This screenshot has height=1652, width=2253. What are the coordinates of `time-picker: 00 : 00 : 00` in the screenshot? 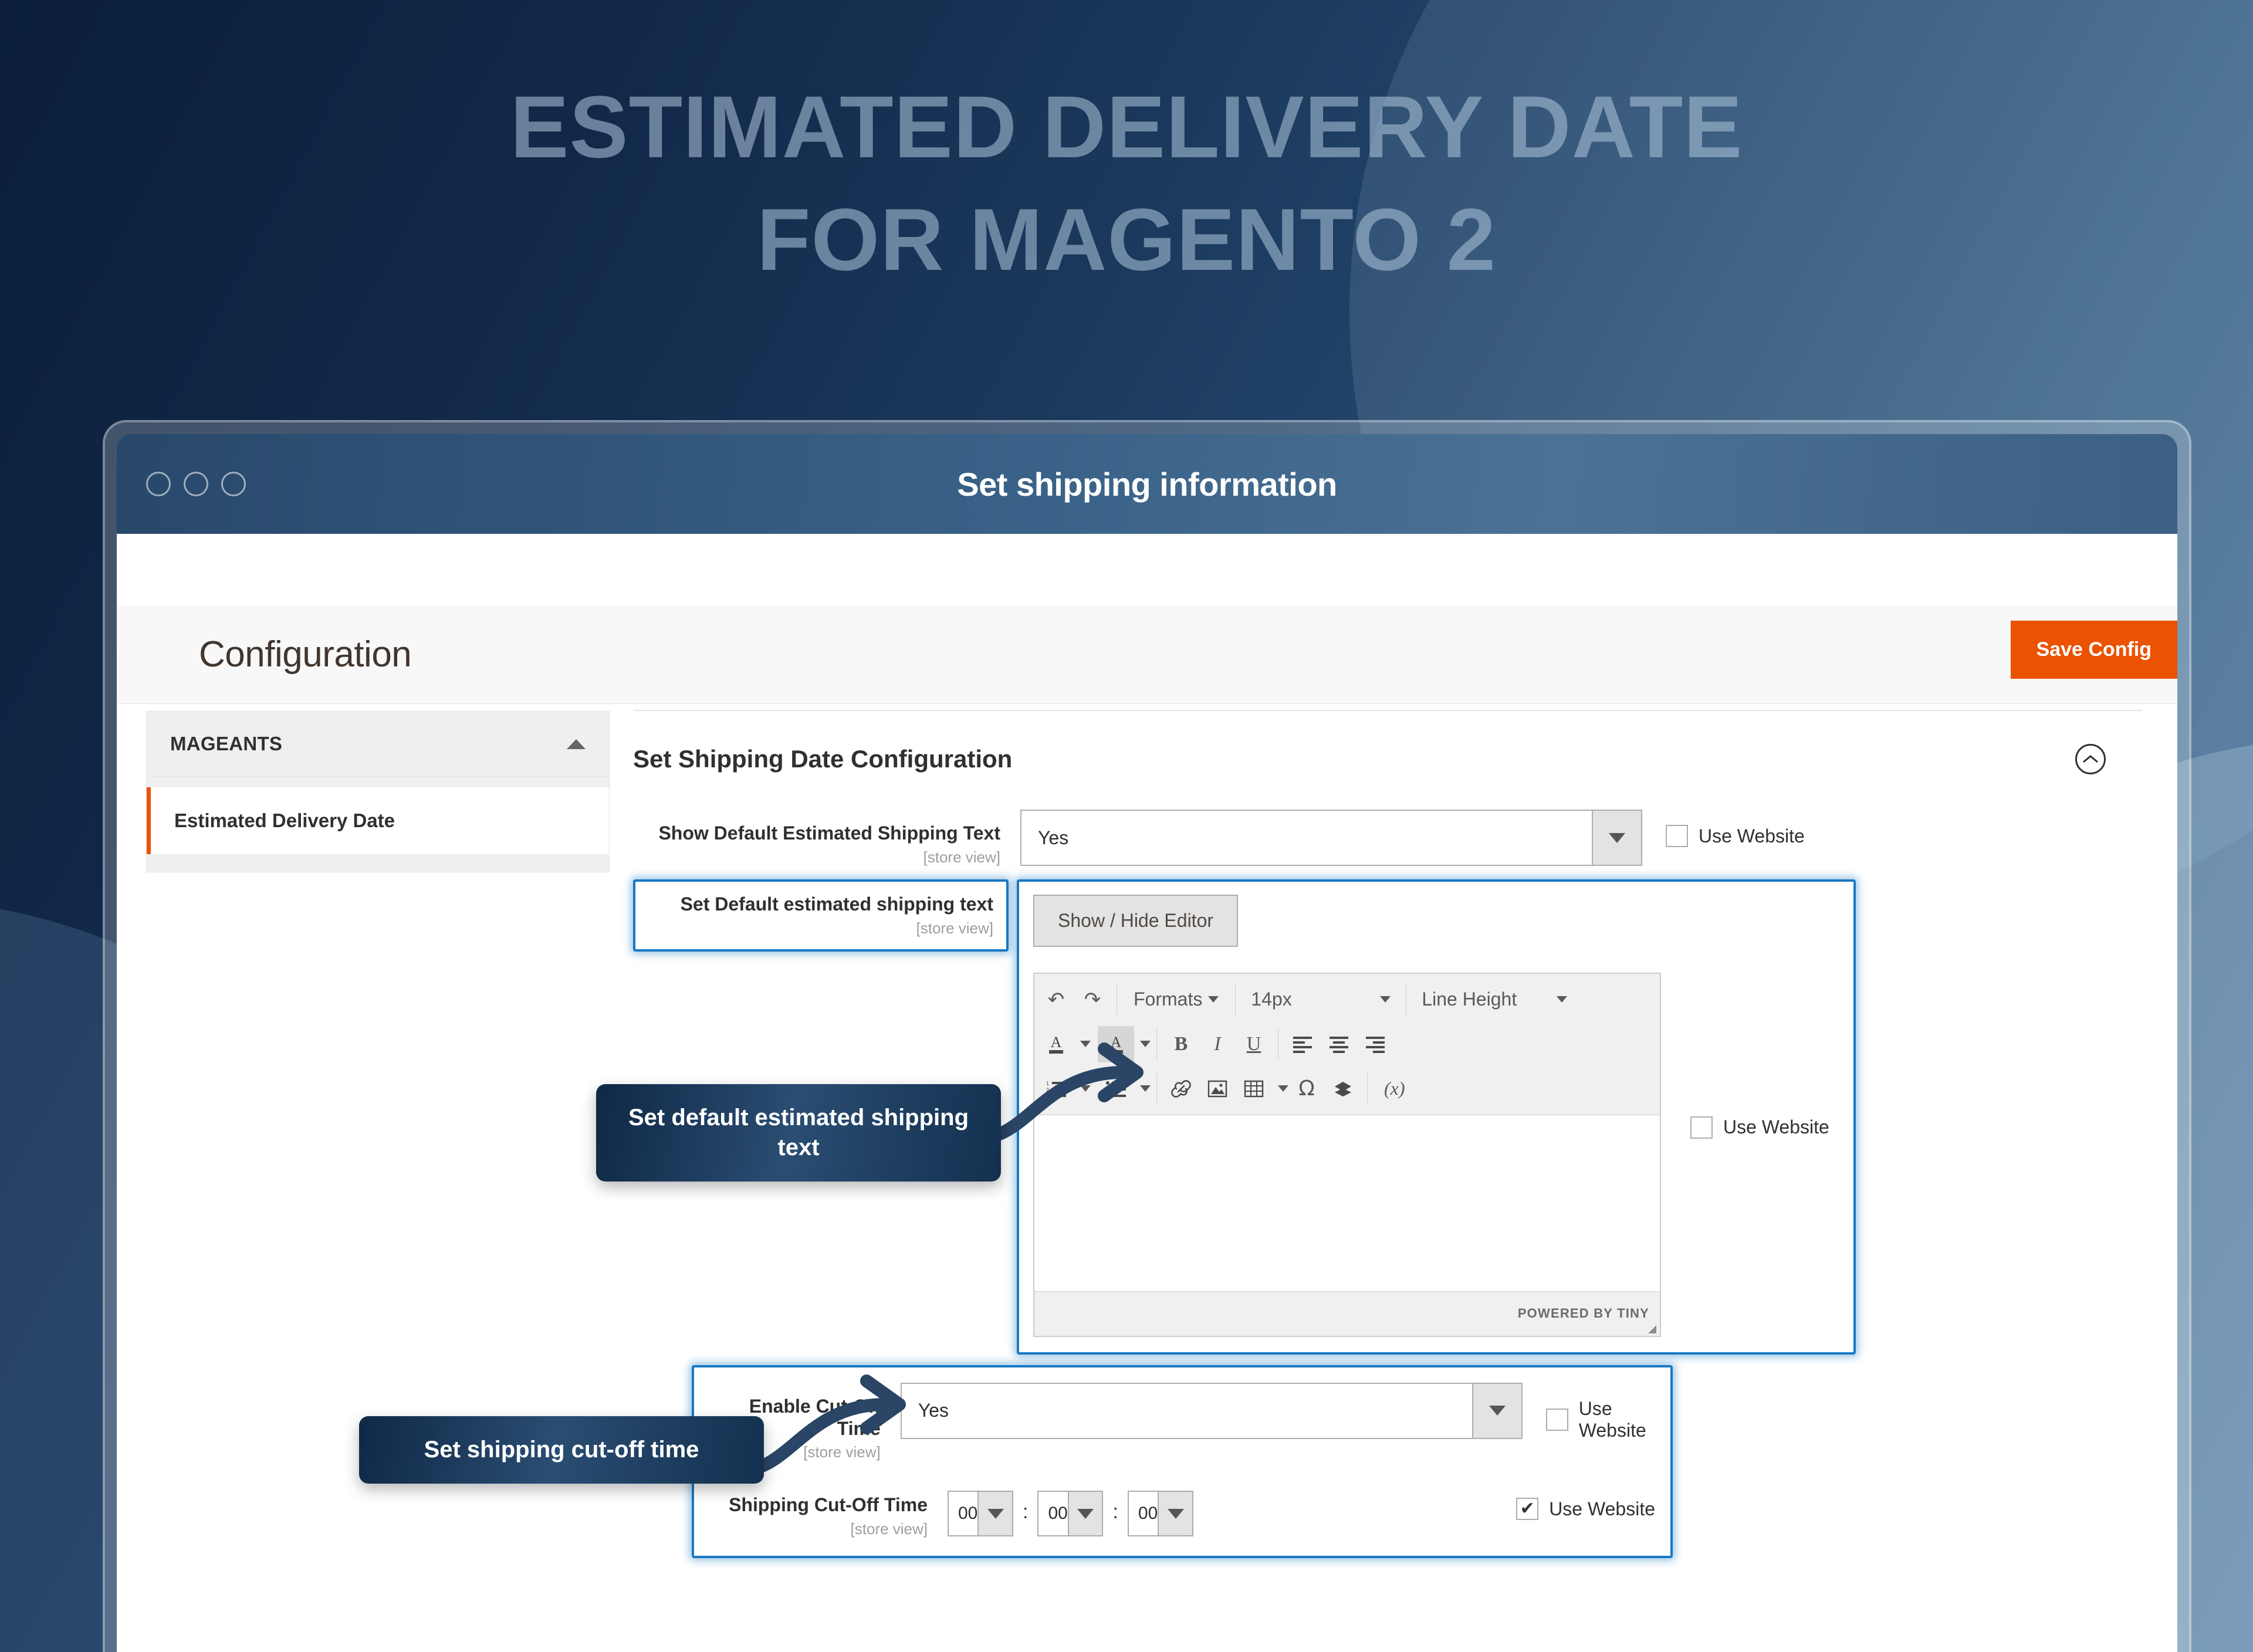 It's located at (1070, 1509).